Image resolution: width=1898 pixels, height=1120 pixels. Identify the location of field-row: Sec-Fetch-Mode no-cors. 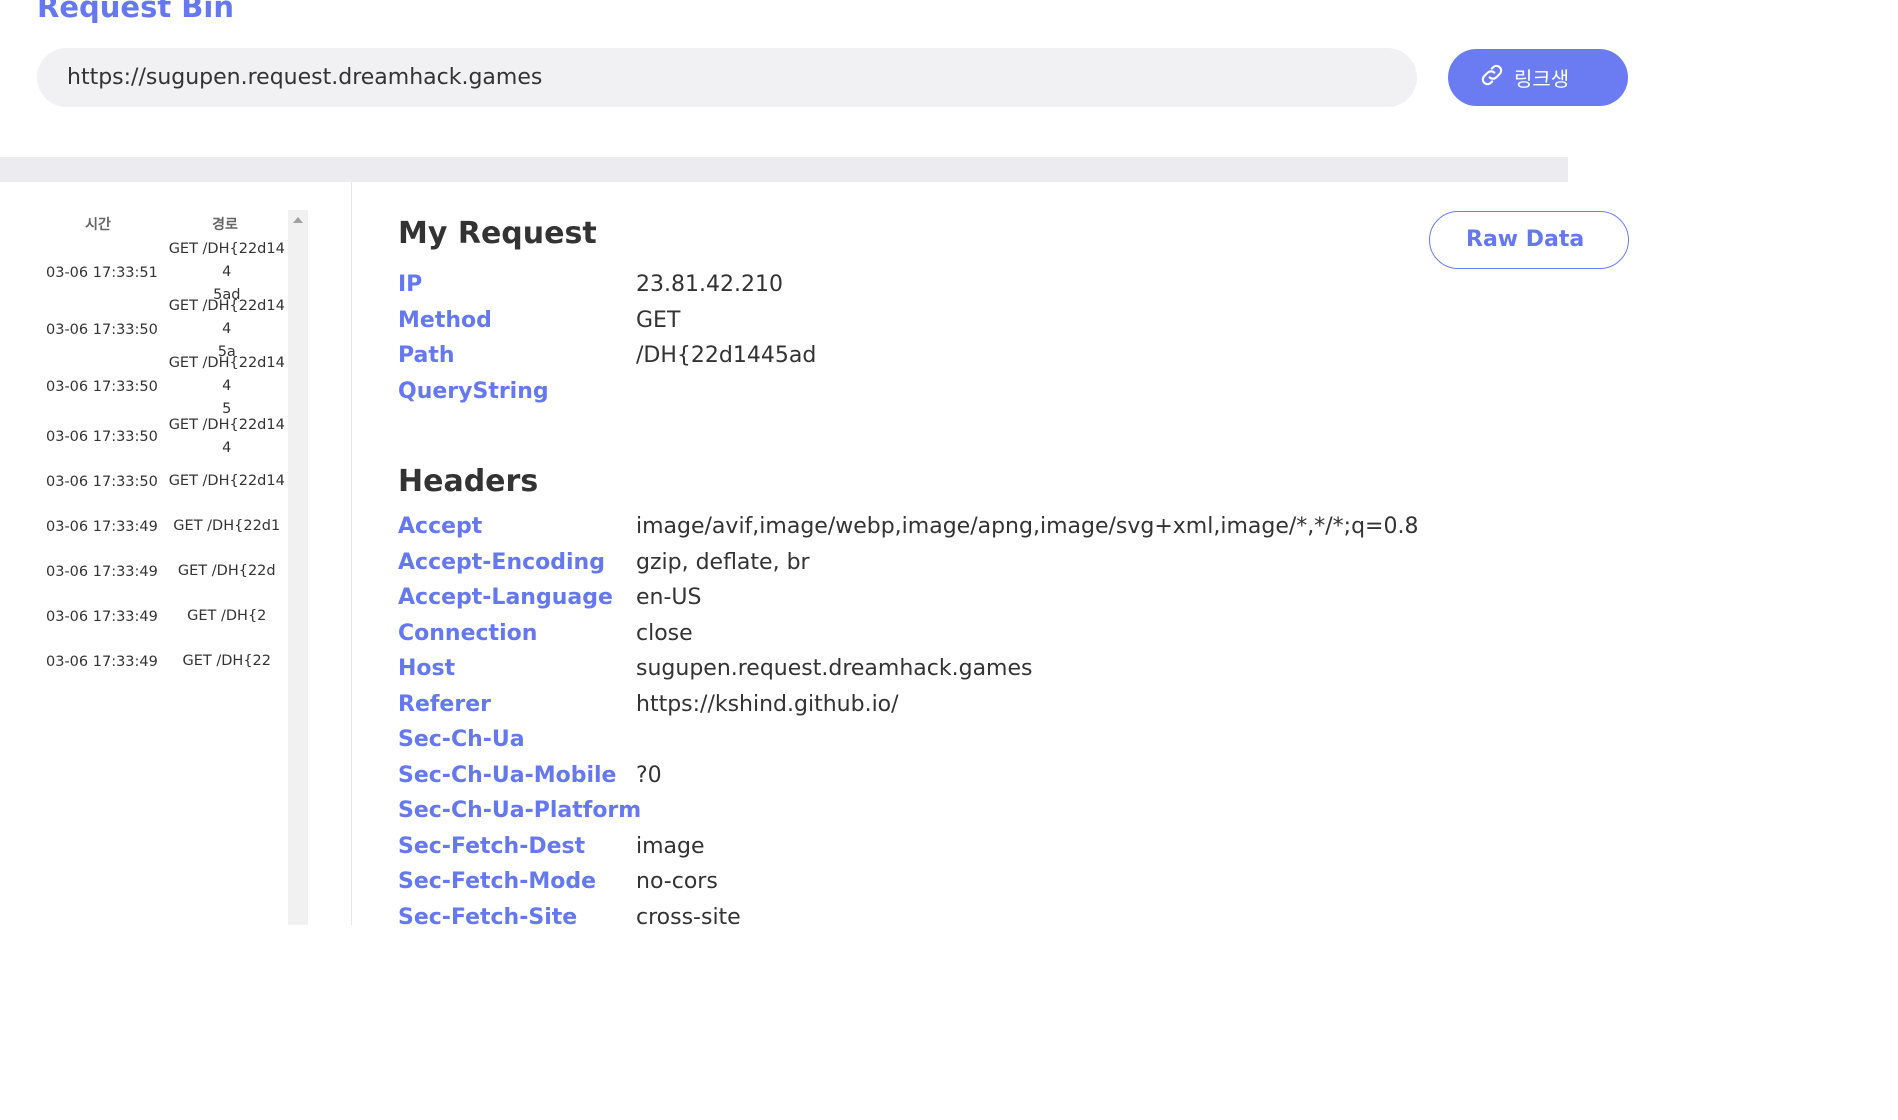
(948, 887).